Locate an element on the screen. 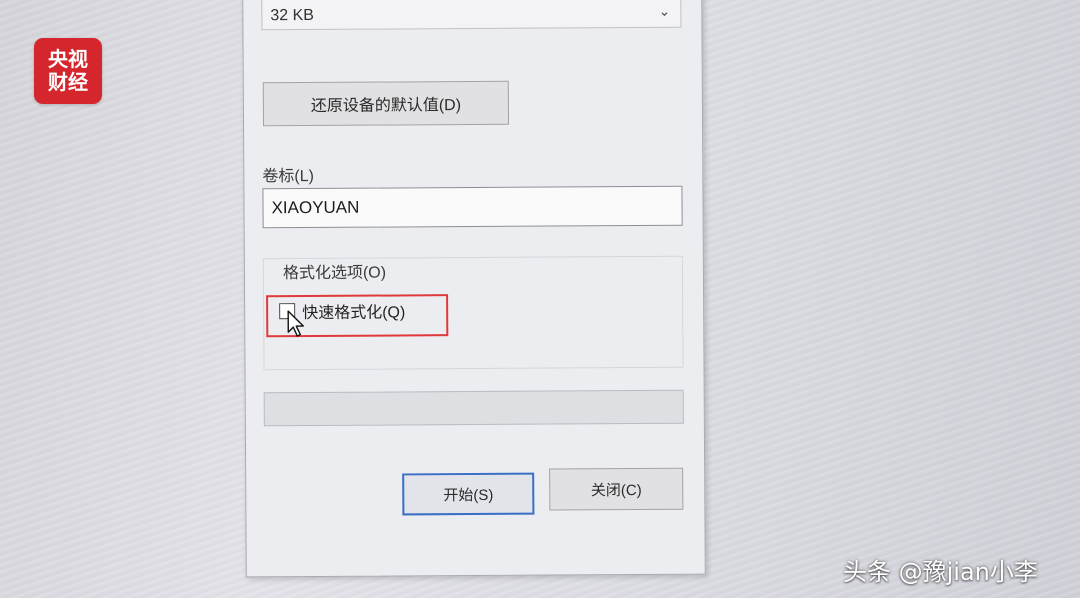 This screenshot has width=1080, height=598. cctv-finance-logo: 央视 财经 is located at coordinates (68, 71).